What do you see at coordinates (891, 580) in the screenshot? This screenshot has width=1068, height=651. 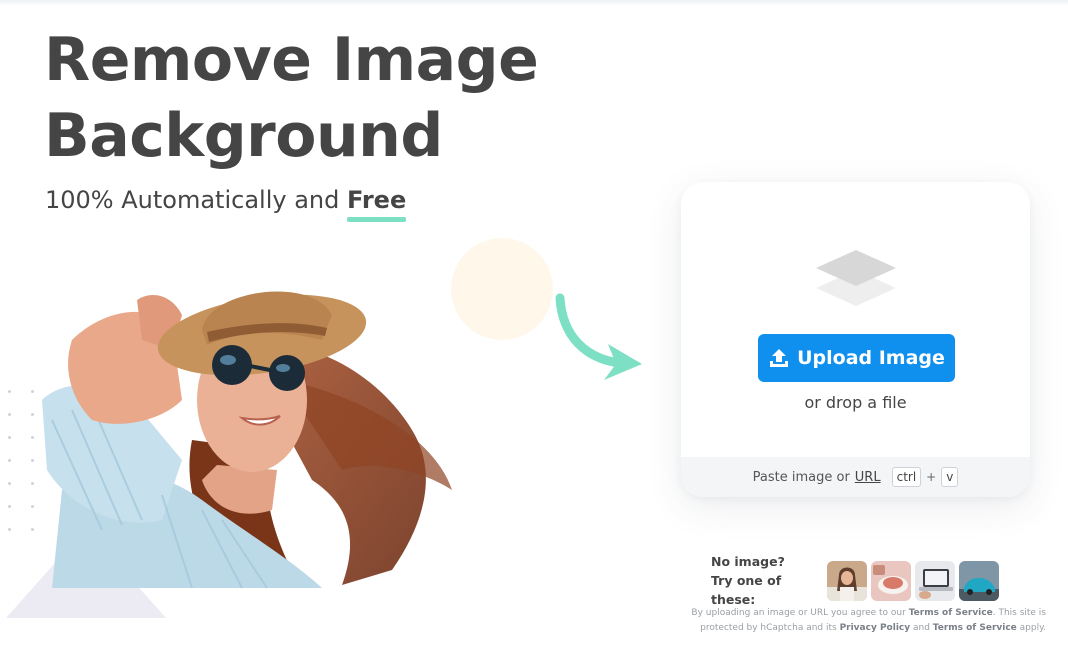 I see `sample-thumbnail-food` at bounding box center [891, 580].